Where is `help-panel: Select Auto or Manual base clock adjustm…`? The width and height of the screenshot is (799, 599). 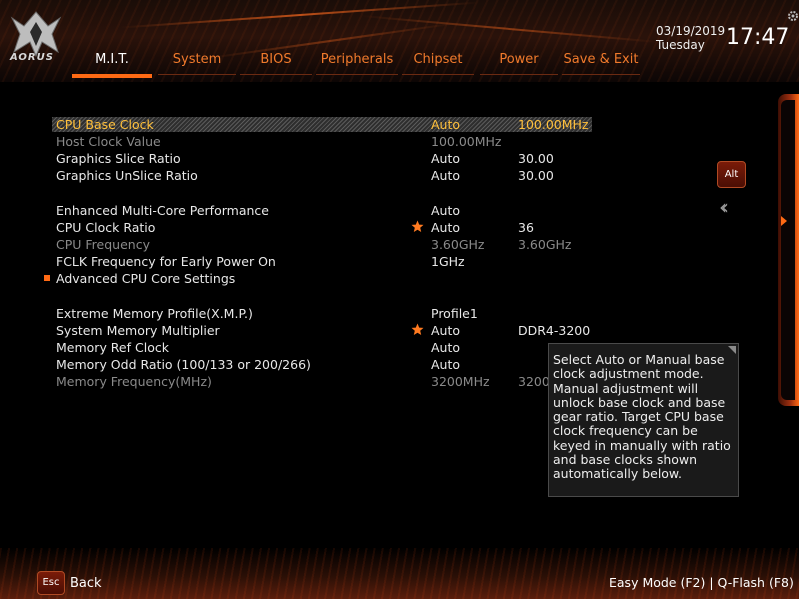
help-panel: Select Auto or Manual base clock adjustm… is located at coordinates (643, 420).